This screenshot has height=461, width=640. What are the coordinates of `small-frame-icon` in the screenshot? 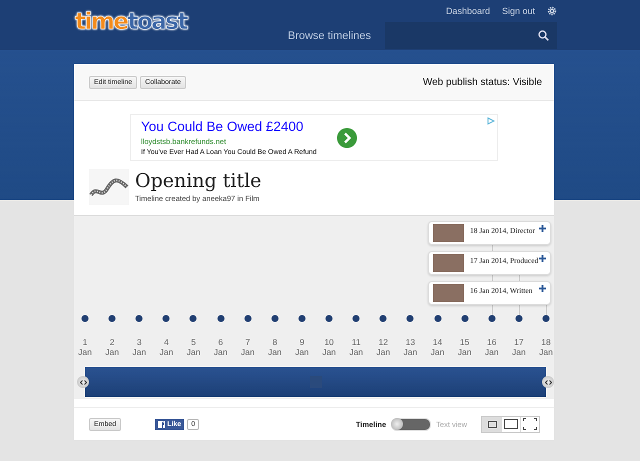 It's located at (492, 424).